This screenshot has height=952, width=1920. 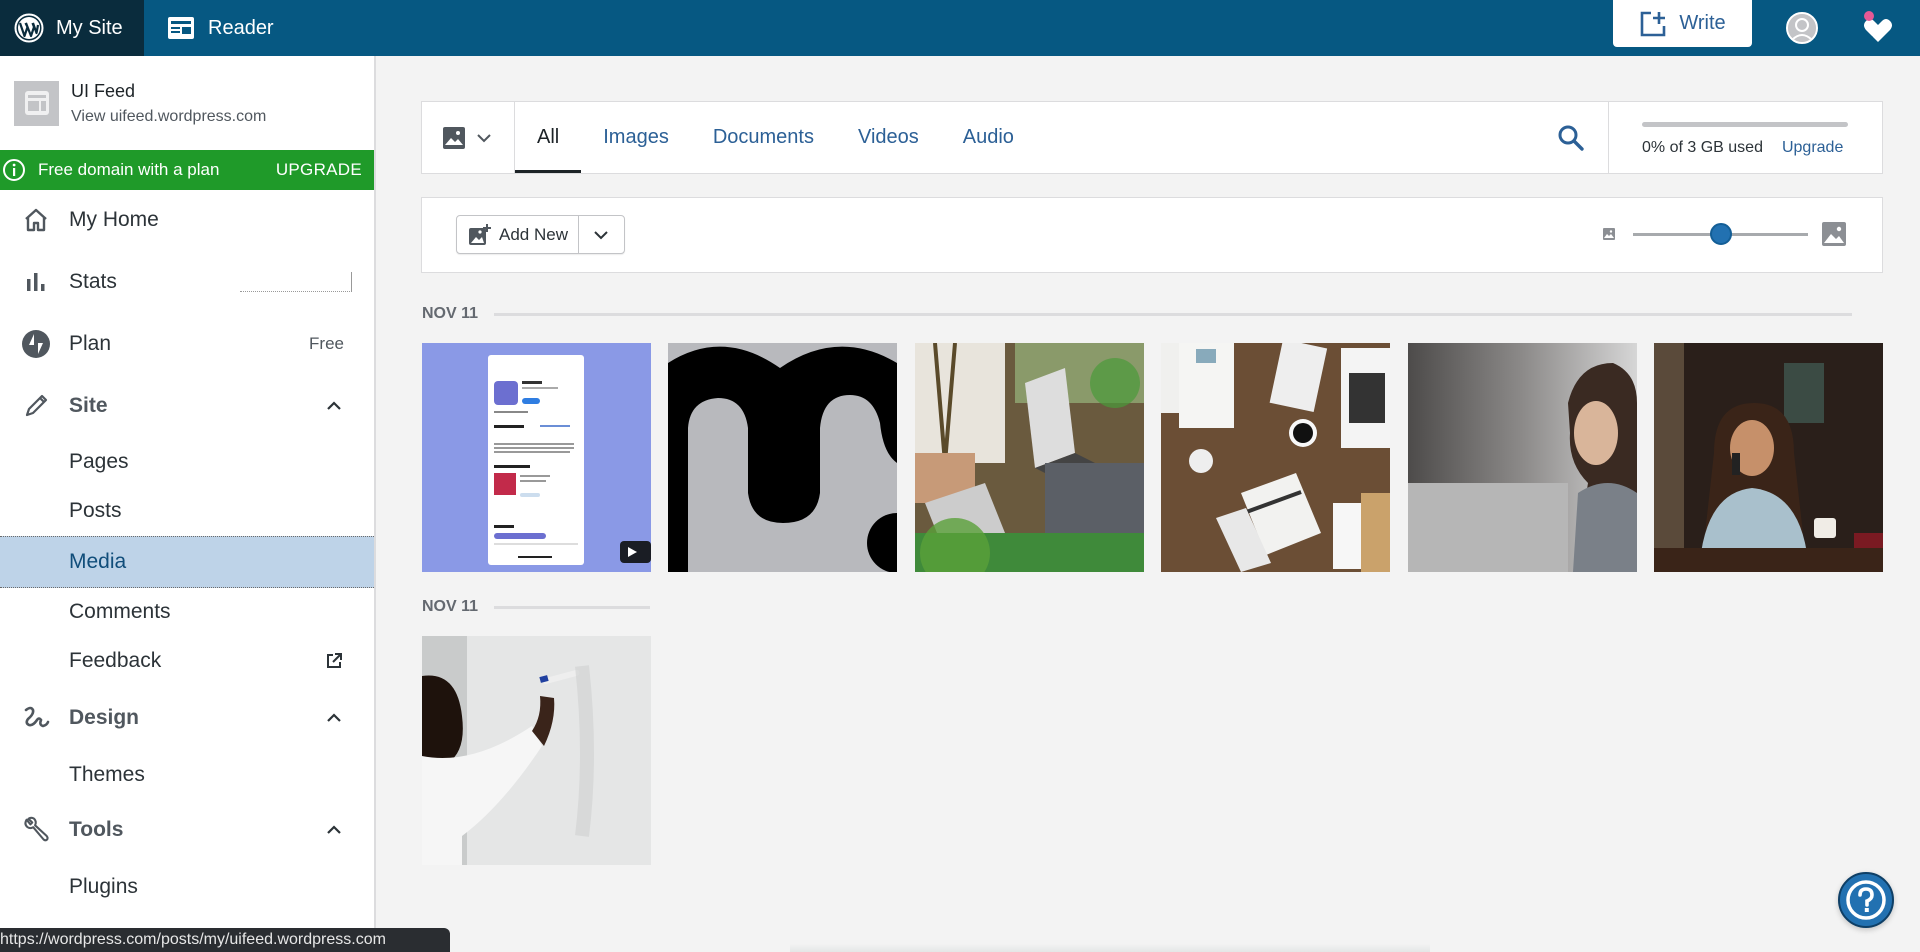 I want to click on sidebar-item-my-home: My Home, so click(x=187, y=220).